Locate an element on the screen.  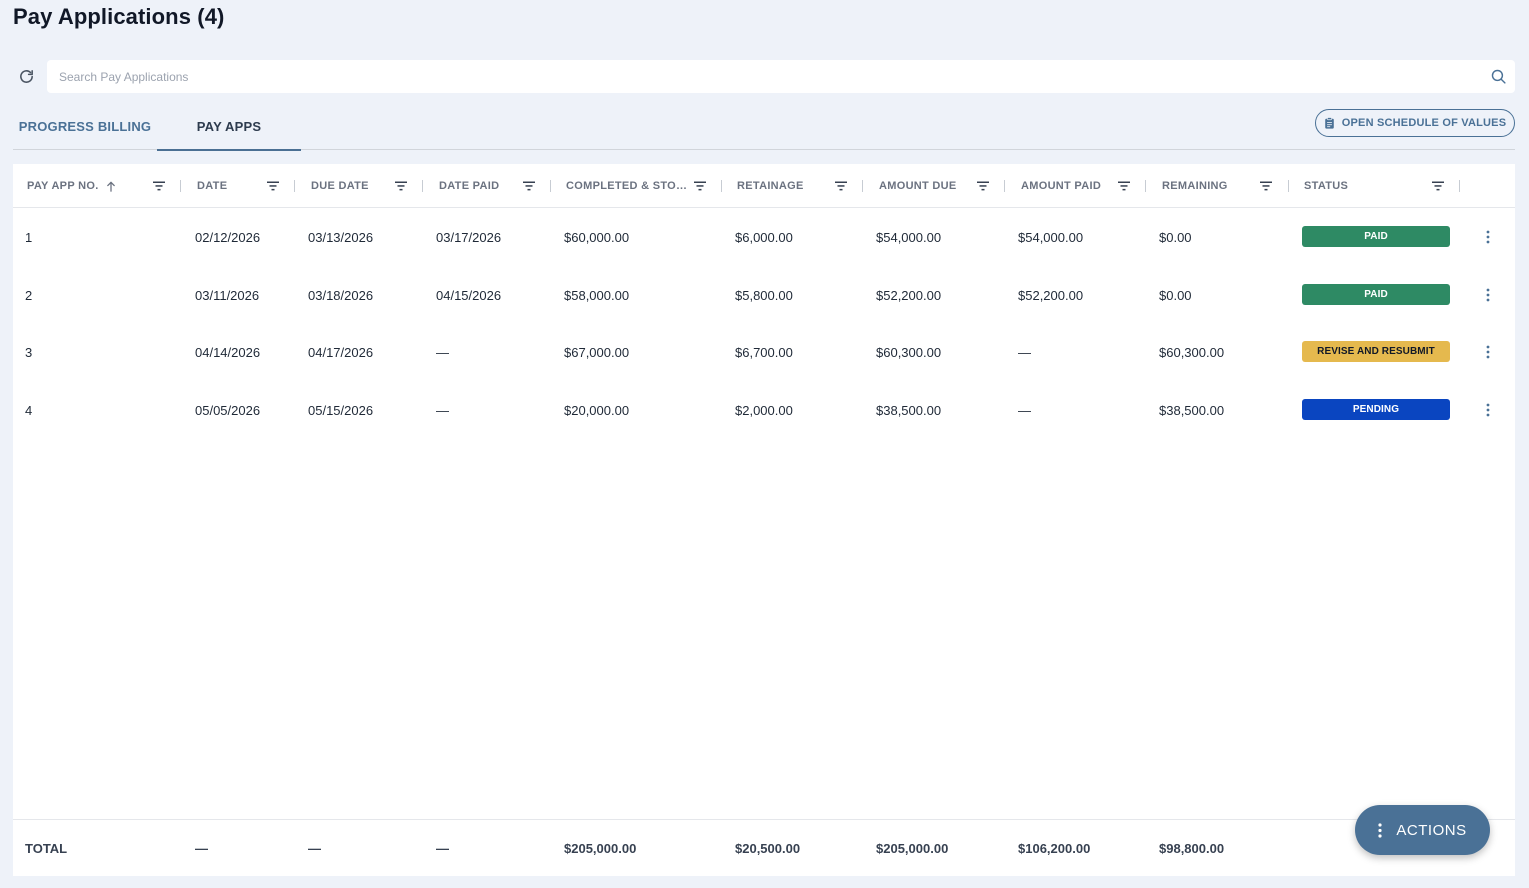
column-header-date-paid: DATE PAID is located at coordinates (479, 186).